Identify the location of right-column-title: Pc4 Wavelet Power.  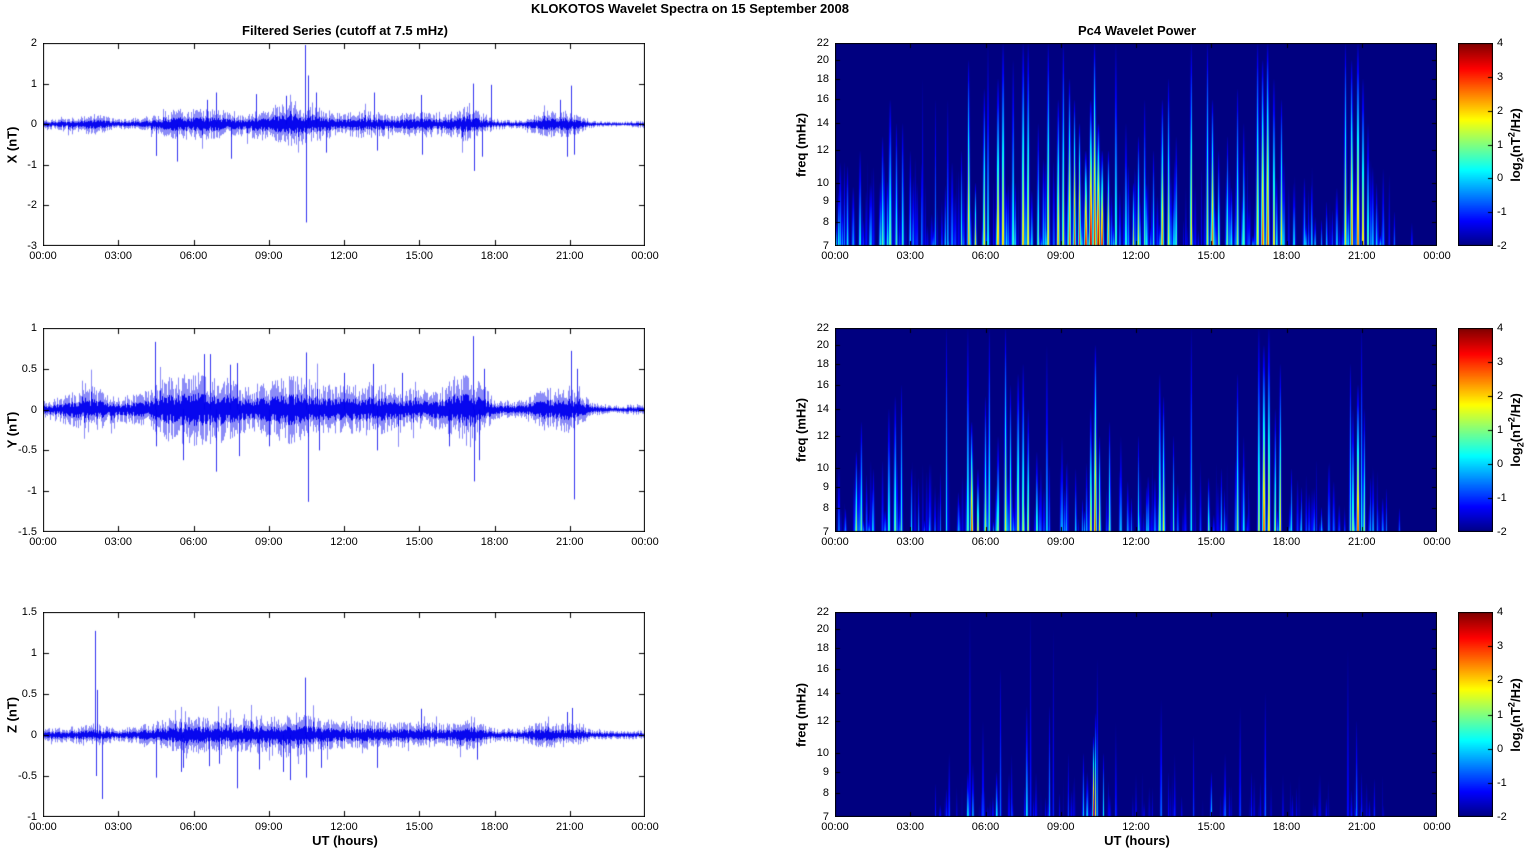
(1137, 30).